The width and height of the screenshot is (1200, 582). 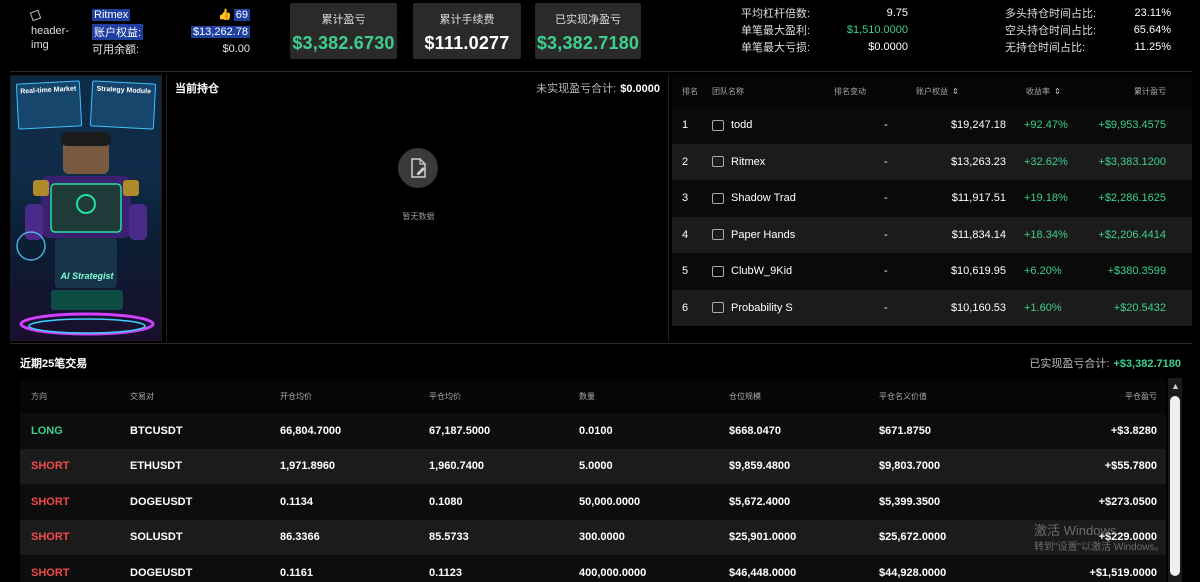 What do you see at coordinates (588, 31) in the screenshot?
I see `stat-card-realized-net-pnl: 已实现净盈亏 $3,382.7180` at bounding box center [588, 31].